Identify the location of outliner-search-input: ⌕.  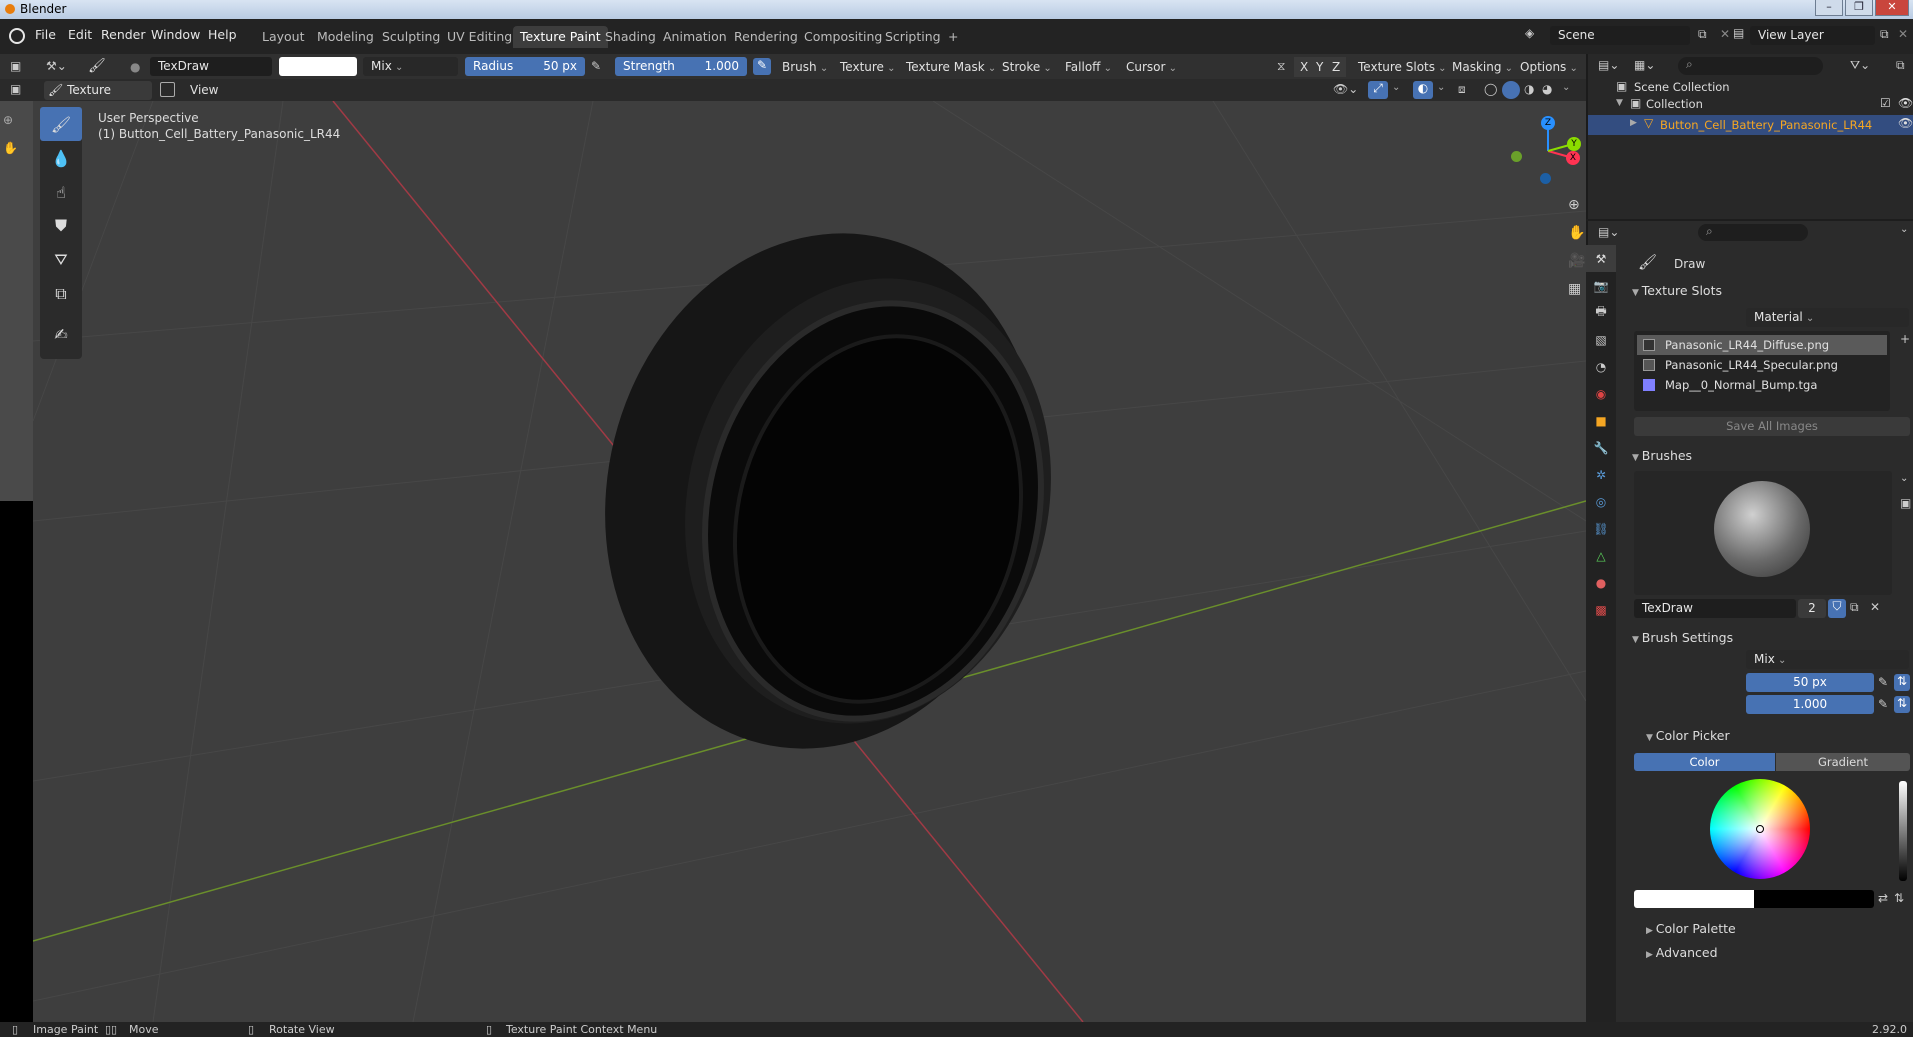
(1750, 66).